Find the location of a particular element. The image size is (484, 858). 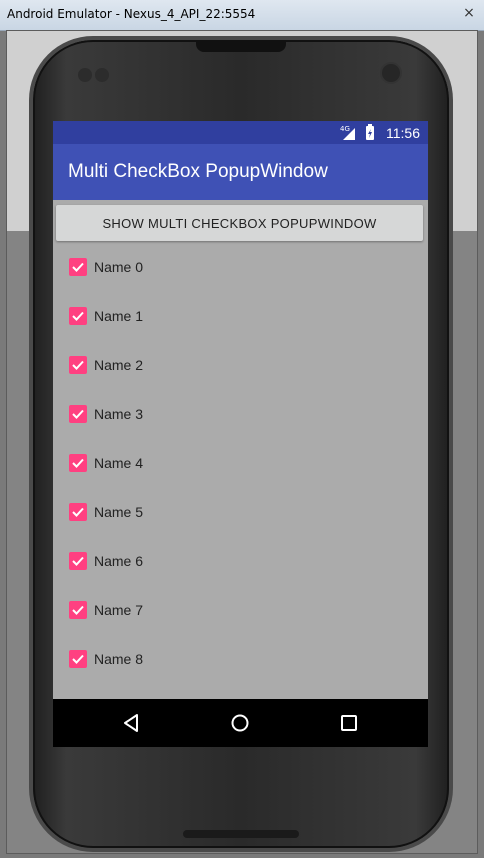

list-item: Name 4 is located at coordinates (240, 463).